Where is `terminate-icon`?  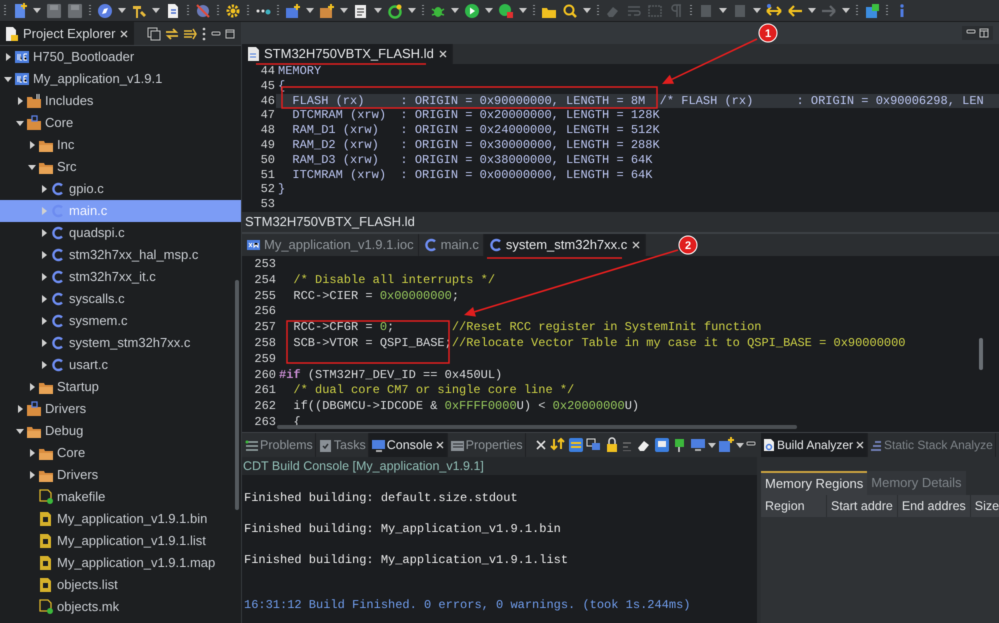
terminate-icon is located at coordinates (541, 445).